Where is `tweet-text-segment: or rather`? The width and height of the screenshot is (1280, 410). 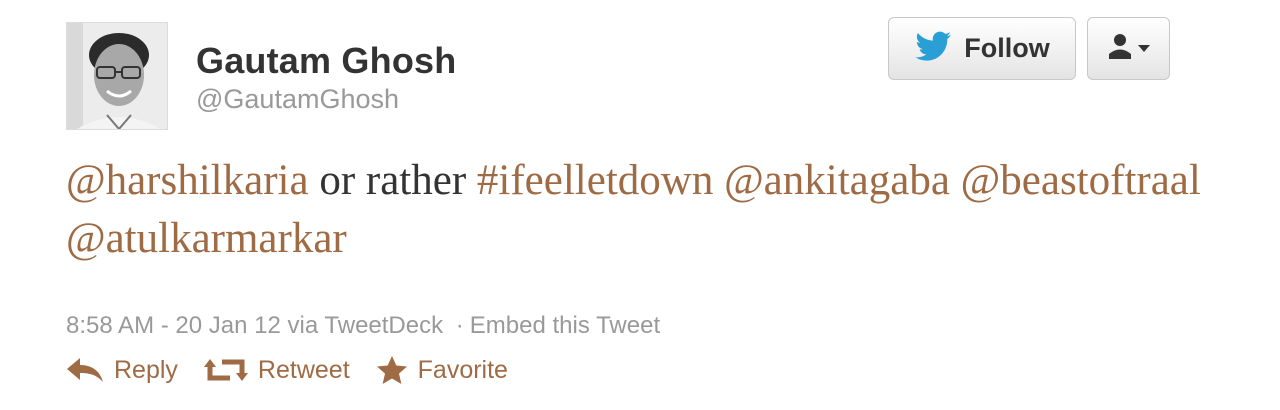
tweet-text-segment: or rather is located at coordinates (392, 180).